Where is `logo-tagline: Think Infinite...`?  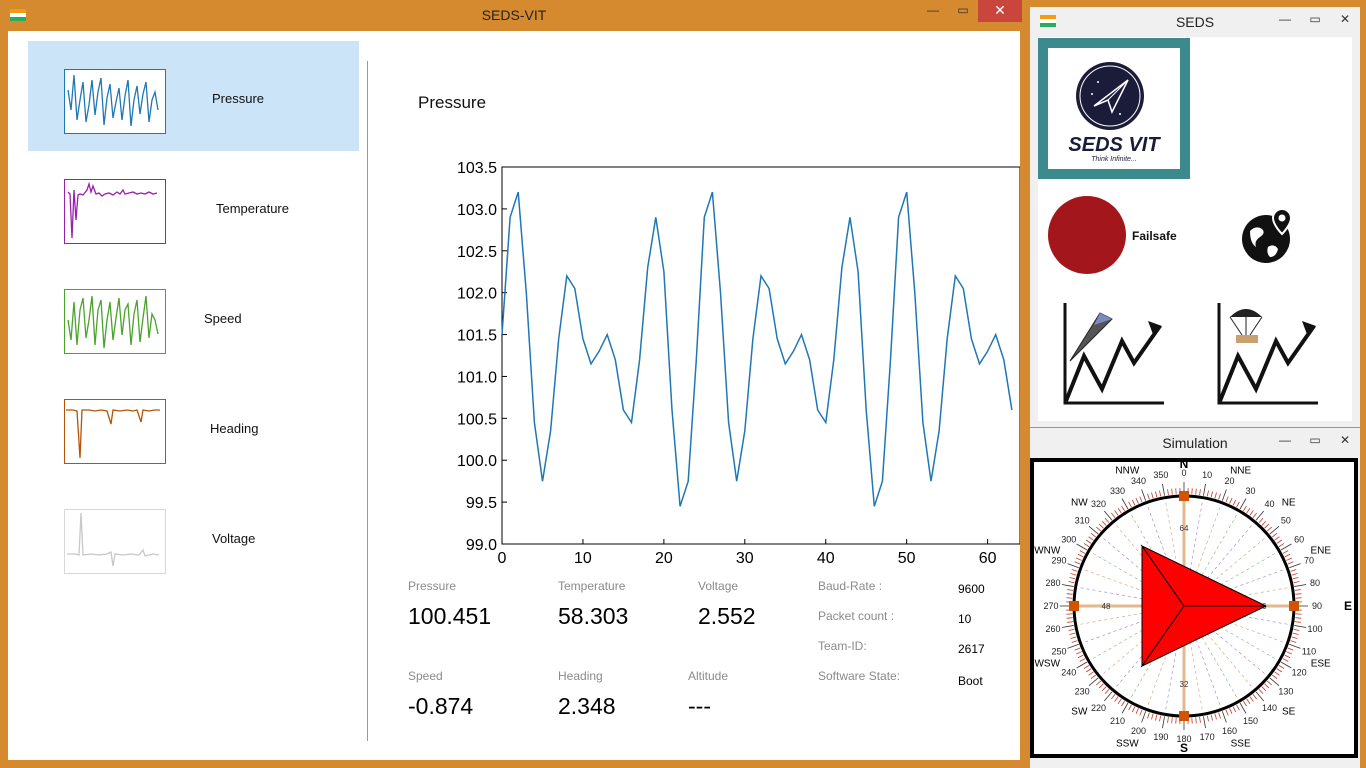
logo-tagline: Think Infinite... is located at coordinates (1114, 159).